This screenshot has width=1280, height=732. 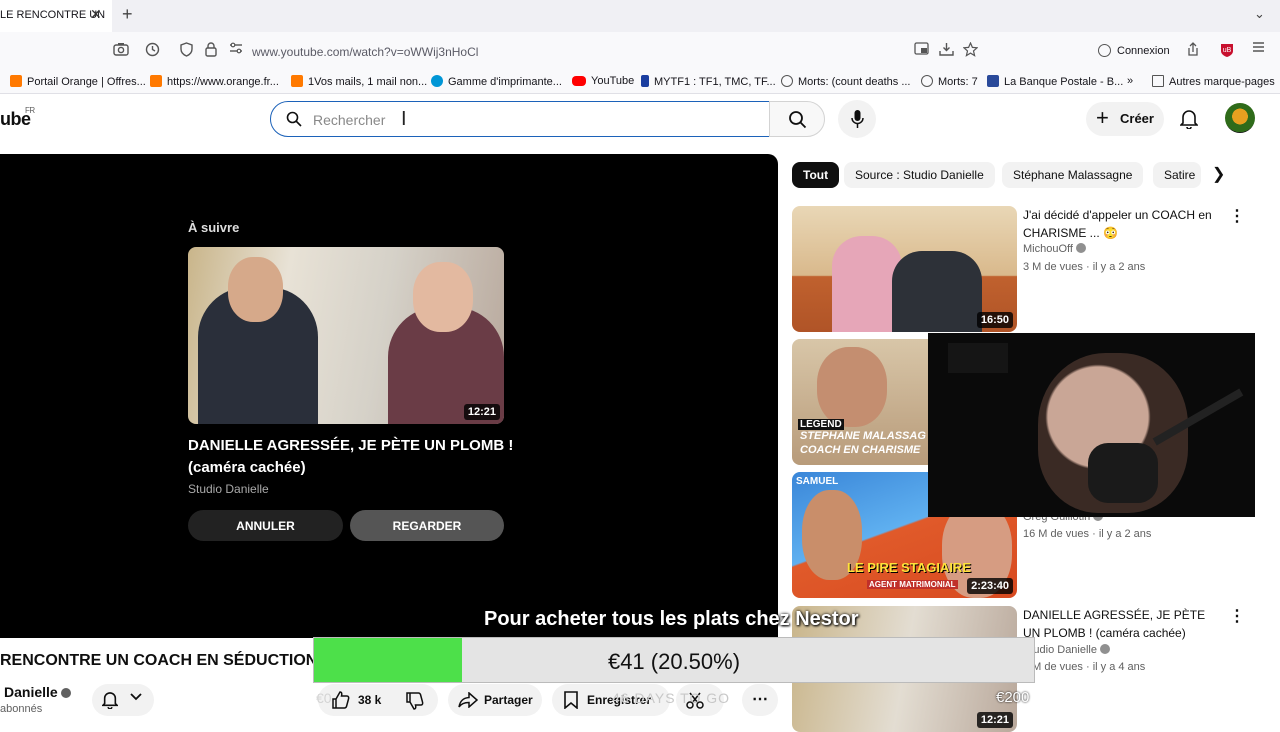 What do you see at coordinates (817, 481) in the screenshot?
I see `thumbnail-text: SAMUEL` at bounding box center [817, 481].